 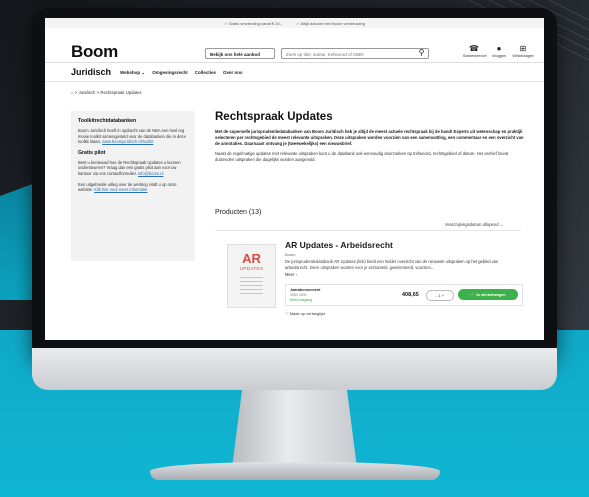 What do you see at coordinates (305, 313) in the screenshot?
I see `wishlist-link: ♡ Maak op verlanglijst` at bounding box center [305, 313].